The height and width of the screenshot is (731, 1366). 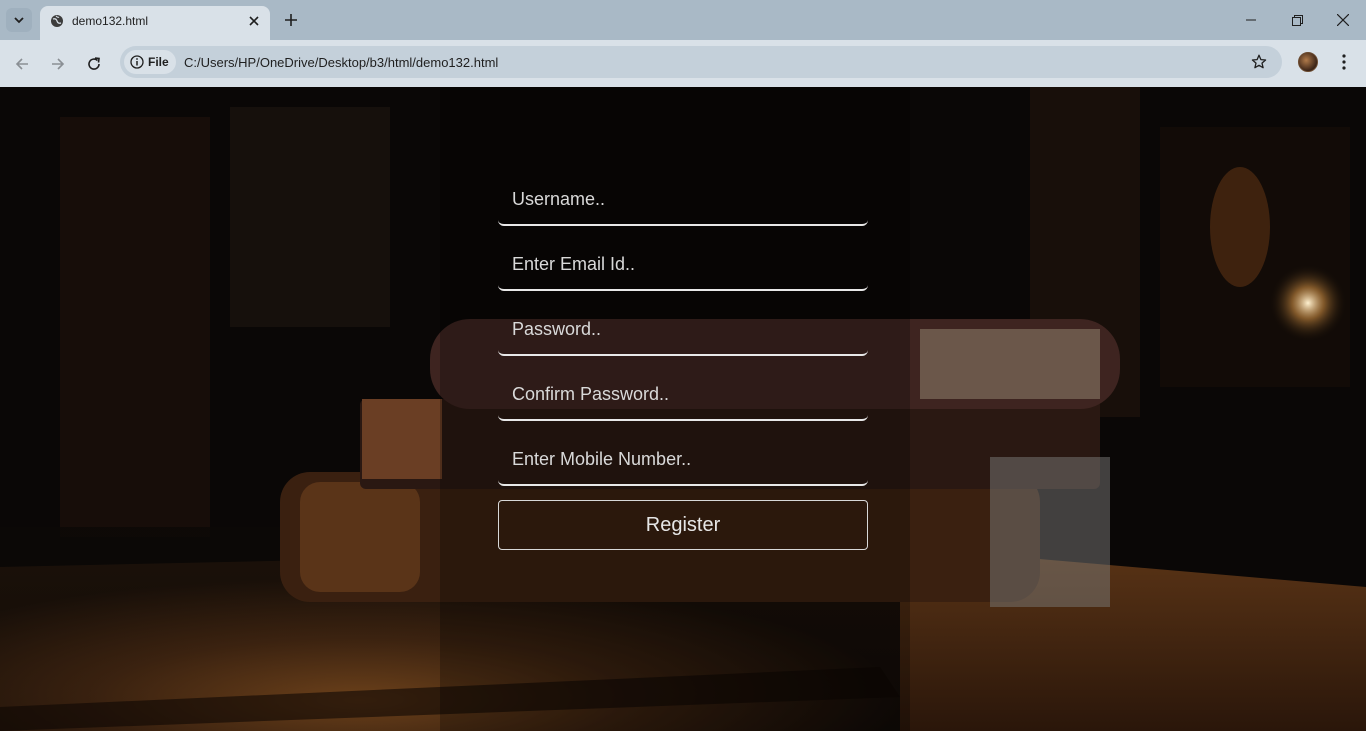 I want to click on browser-menu-button, so click(x=1344, y=62).